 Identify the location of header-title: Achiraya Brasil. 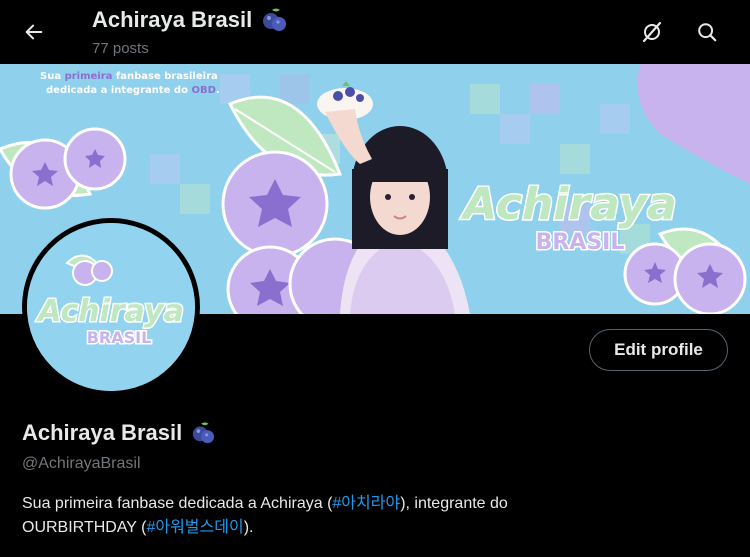
(190, 20).